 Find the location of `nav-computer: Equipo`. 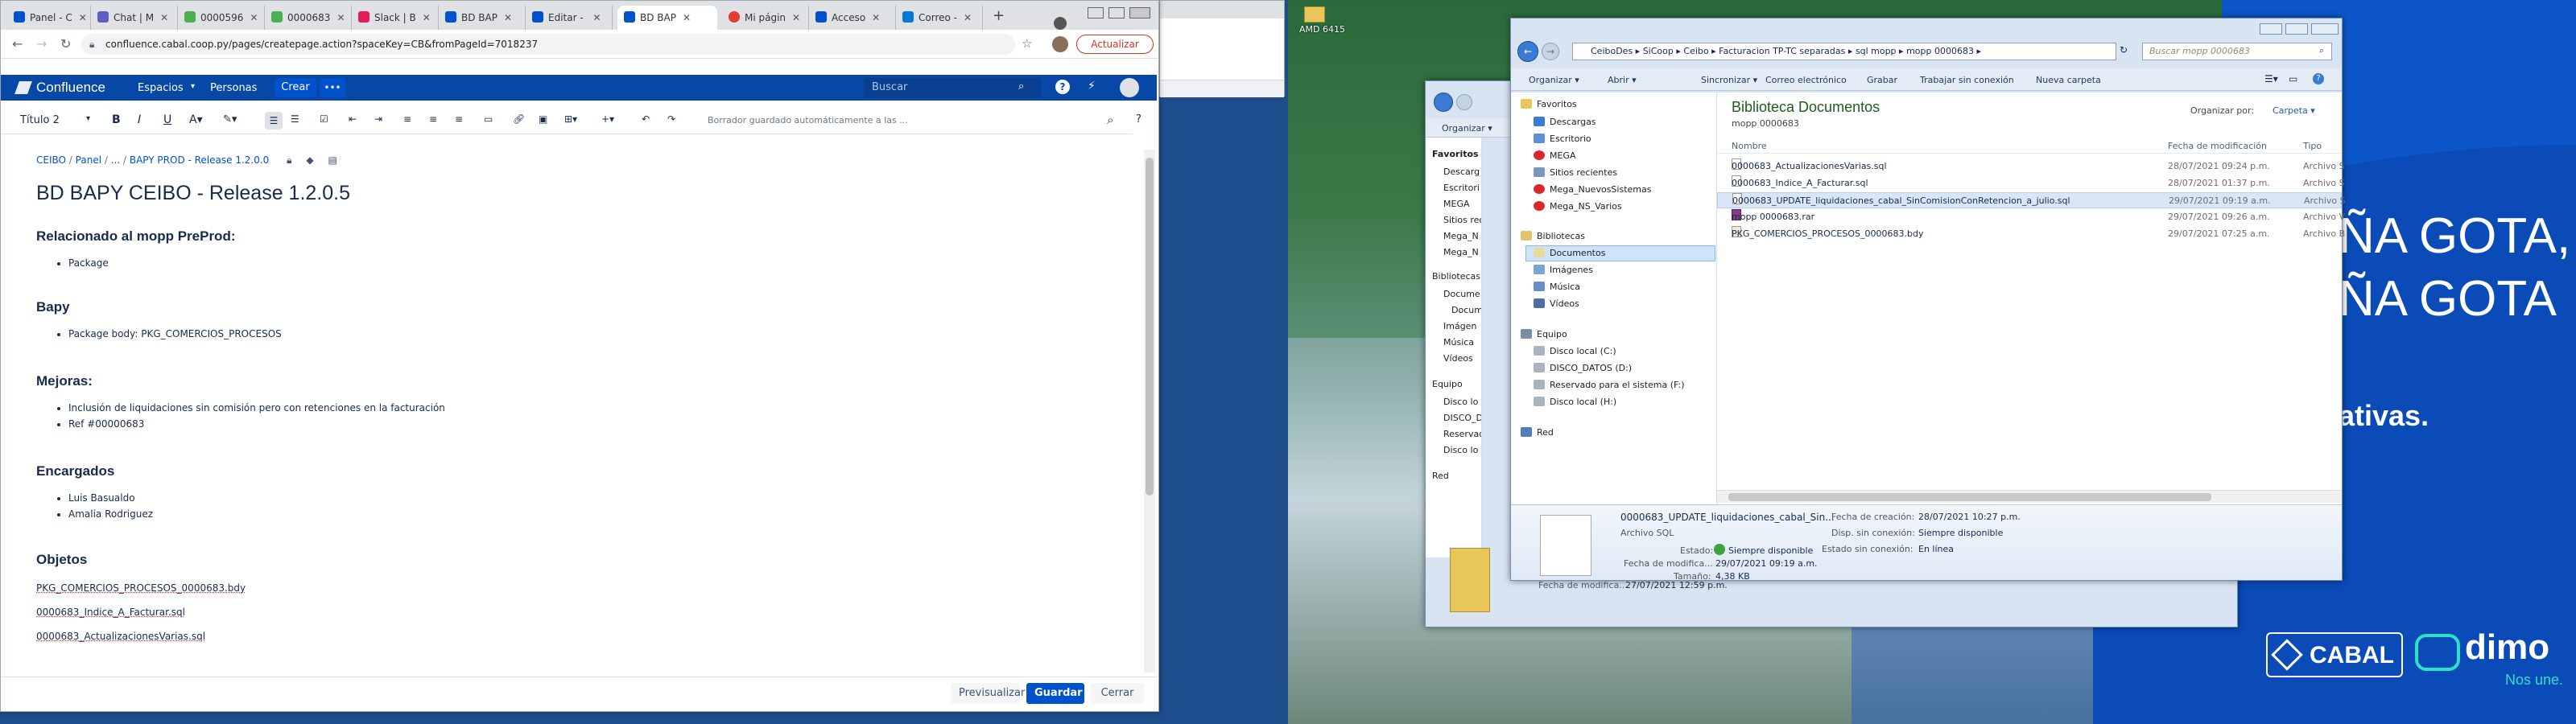

nav-computer: Equipo is located at coordinates (1544, 334).